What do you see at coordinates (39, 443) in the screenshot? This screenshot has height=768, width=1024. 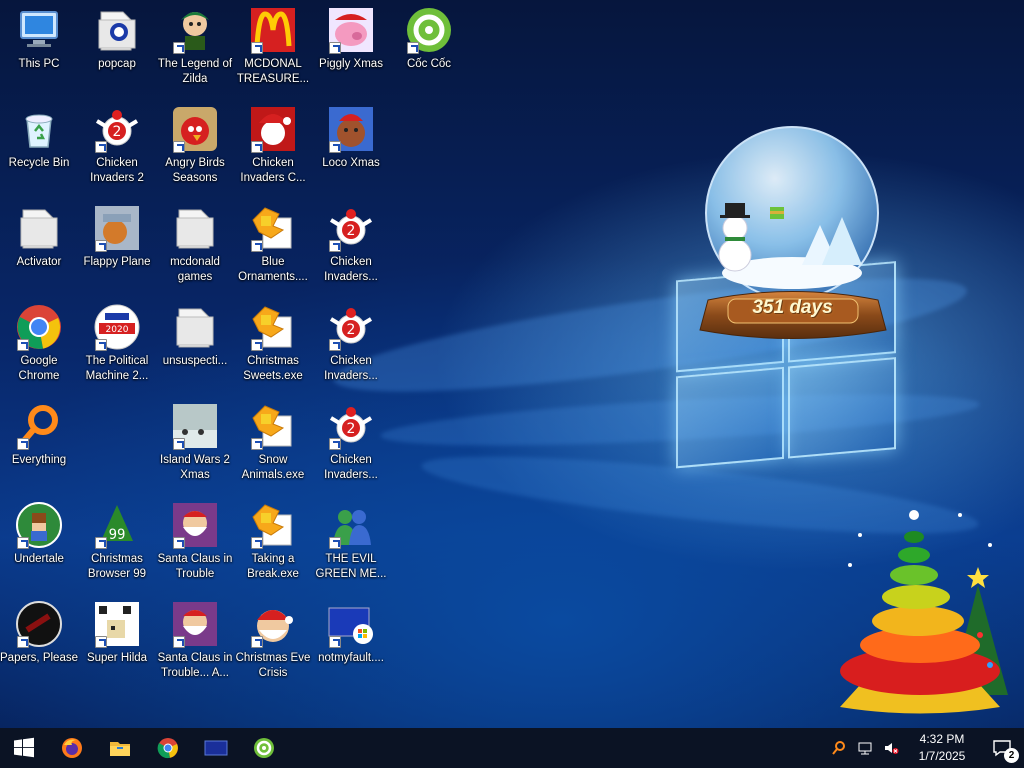 I see `desktop-icon: Everything` at bounding box center [39, 443].